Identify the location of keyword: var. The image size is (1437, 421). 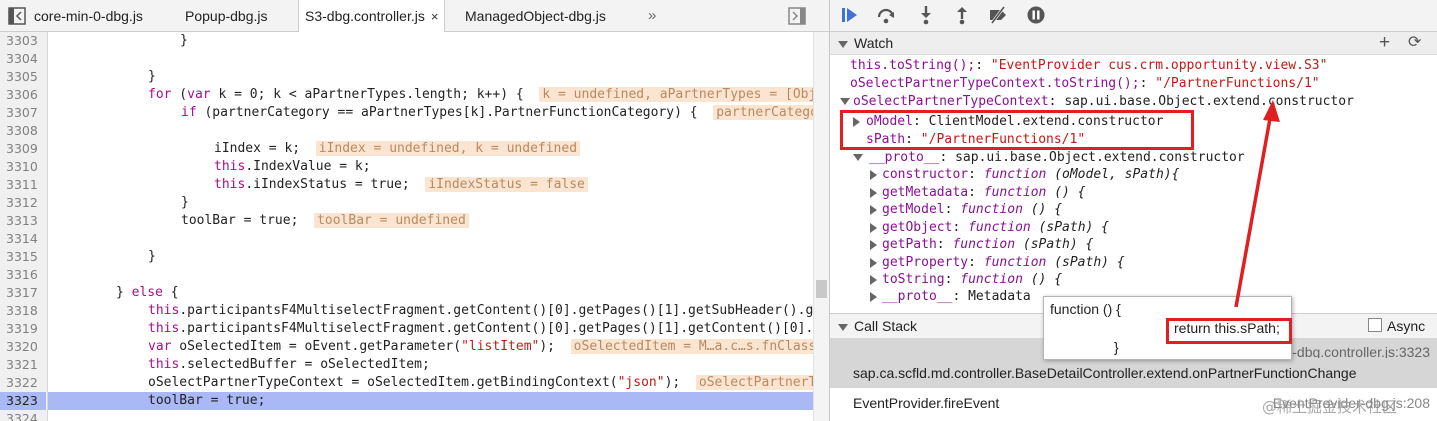
(199, 94).